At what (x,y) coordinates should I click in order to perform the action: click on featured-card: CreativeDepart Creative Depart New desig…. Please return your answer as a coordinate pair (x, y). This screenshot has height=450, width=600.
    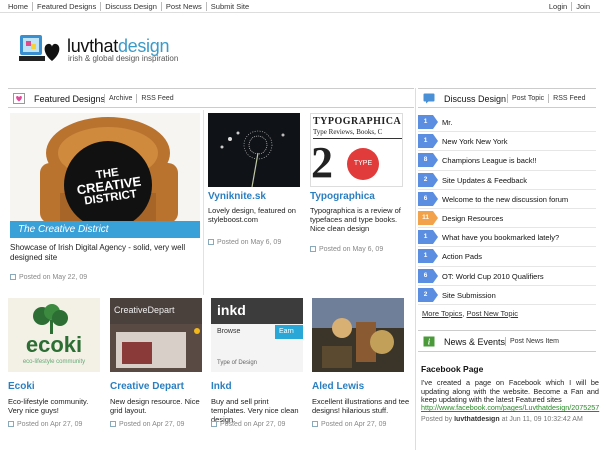
    Looking at the image, I should click on (158, 368).